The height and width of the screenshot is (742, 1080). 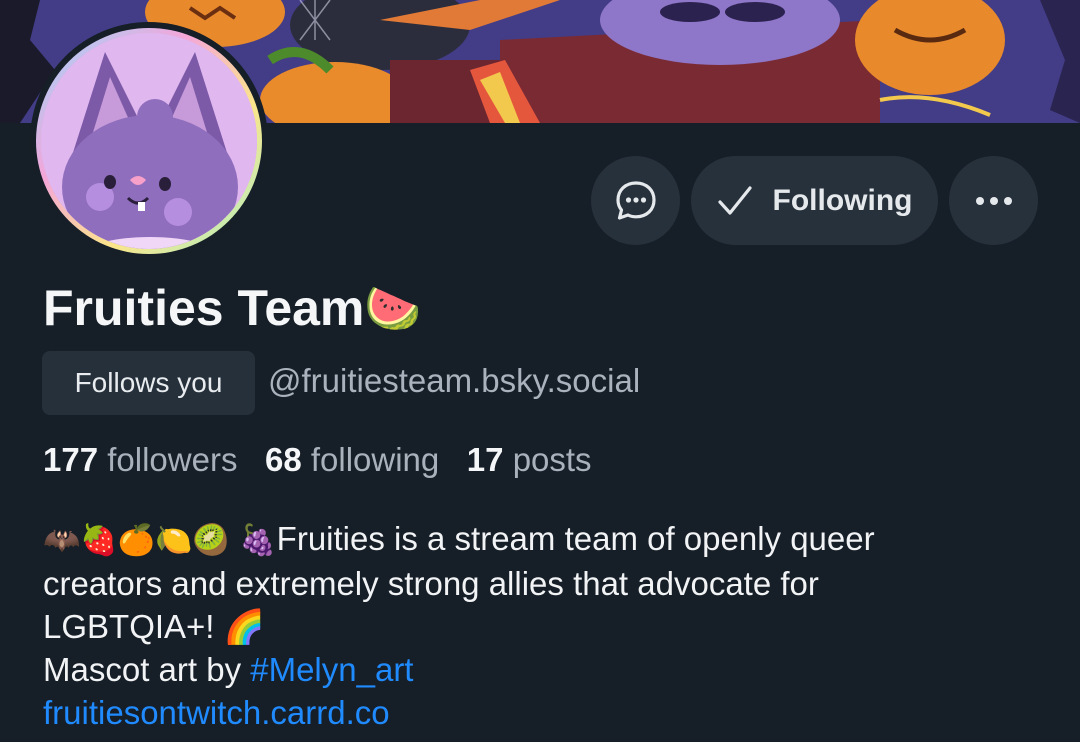 What do you see at coordinates (160, 540) in the screenshot?
I see `bio-emojis: 🦇🍓🍊🍋🥝 🍇` at bounding box center [160, 540].